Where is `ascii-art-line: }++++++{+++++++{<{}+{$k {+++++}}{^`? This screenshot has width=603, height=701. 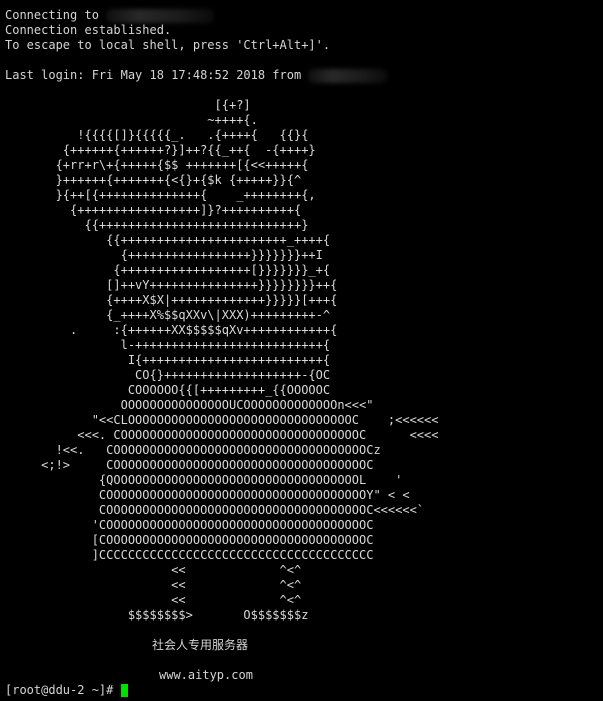
ascii-art-line: }++++++{+++++++{<{}+{$k {+++++}}{^ is located at coordinates (153, 180).